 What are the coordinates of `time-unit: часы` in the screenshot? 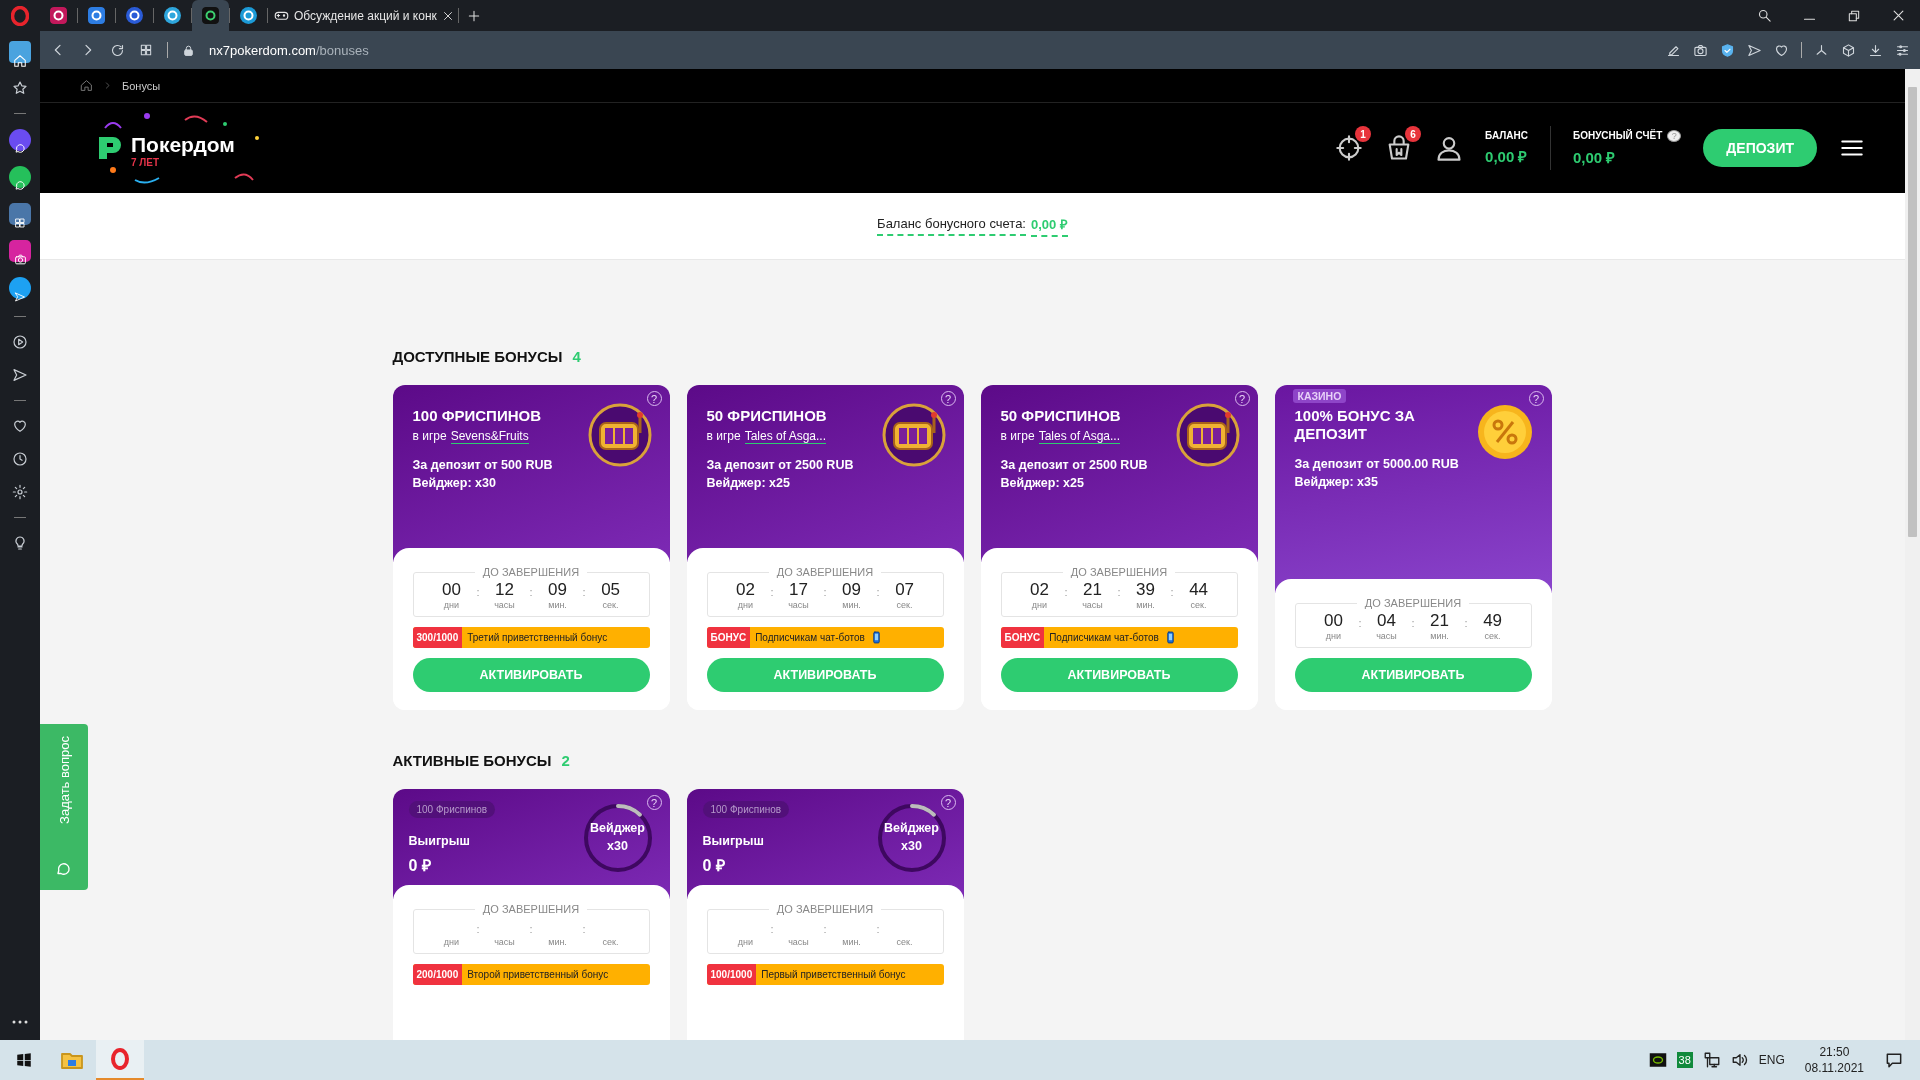 It's located at (798, 942).